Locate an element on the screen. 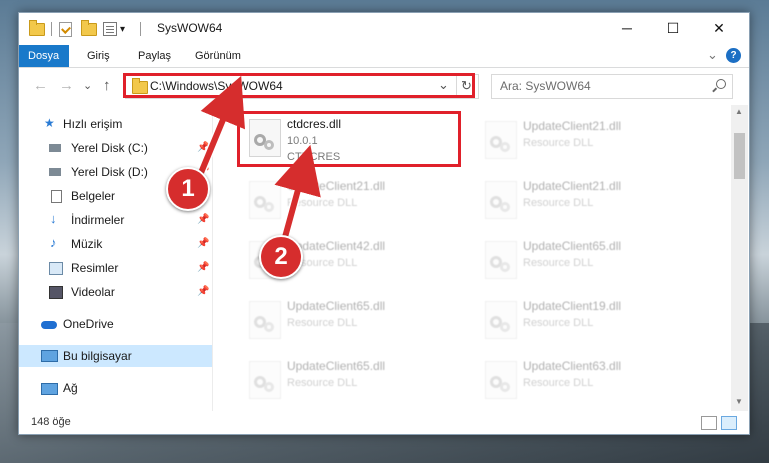 The image size is (769, 463). step-2-badge: 2 is located at coordinates (281, 257).